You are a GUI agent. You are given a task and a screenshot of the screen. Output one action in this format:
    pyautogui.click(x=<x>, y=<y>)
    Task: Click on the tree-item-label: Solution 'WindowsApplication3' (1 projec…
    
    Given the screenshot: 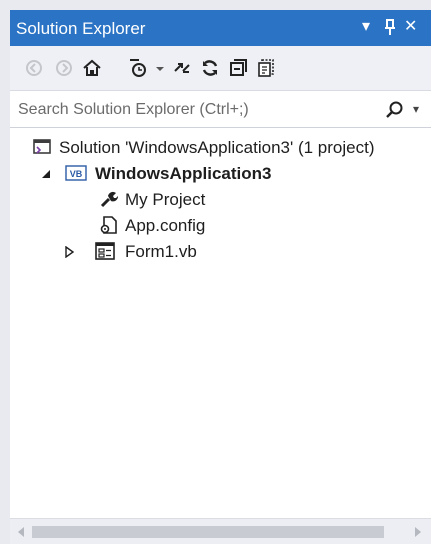 What is the action you would take?
    pyautogui.click(x=217, y=147)
    